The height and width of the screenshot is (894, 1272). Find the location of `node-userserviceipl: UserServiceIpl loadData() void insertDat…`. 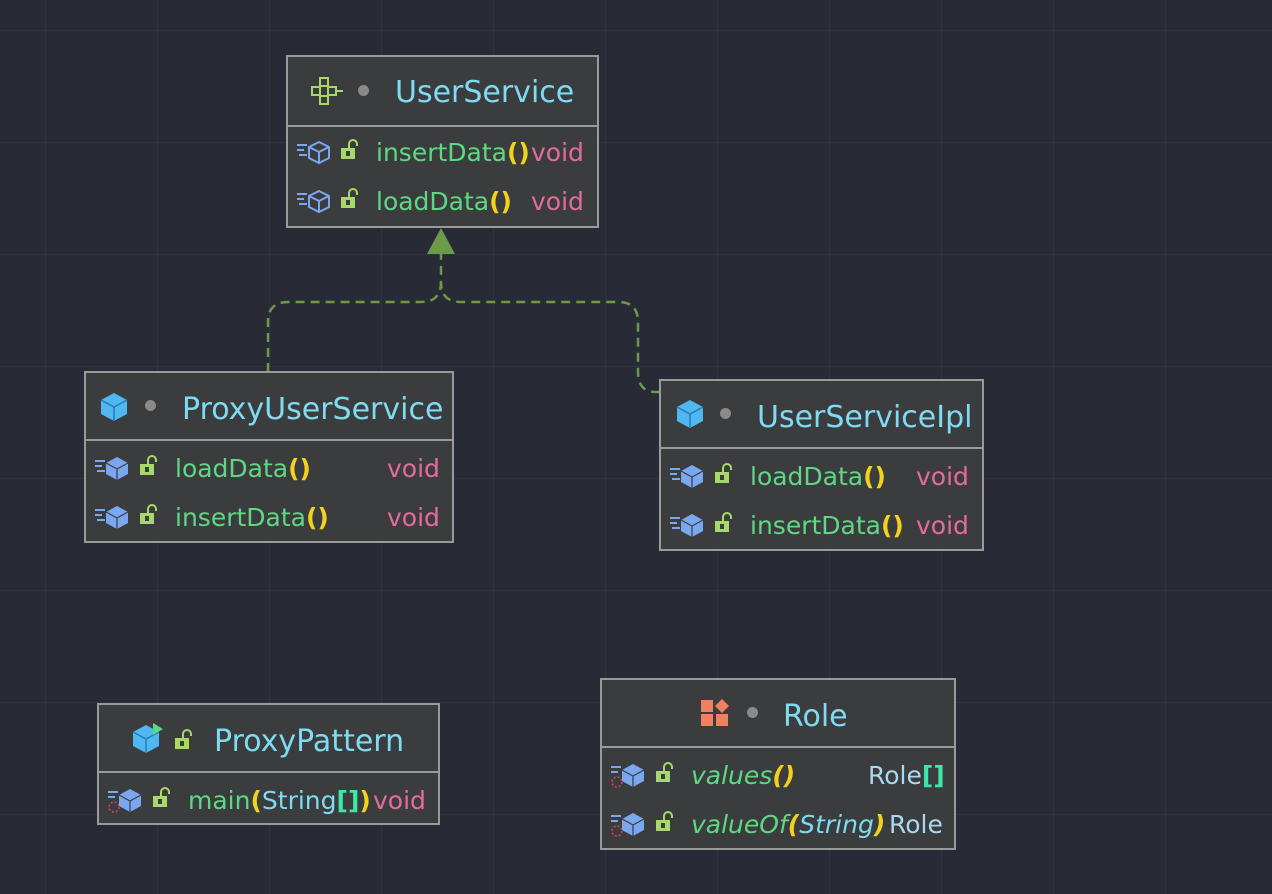

node-userserviceipl: UserServiceIpl loadData() void insertDat… is located at coordinates (821, 465).